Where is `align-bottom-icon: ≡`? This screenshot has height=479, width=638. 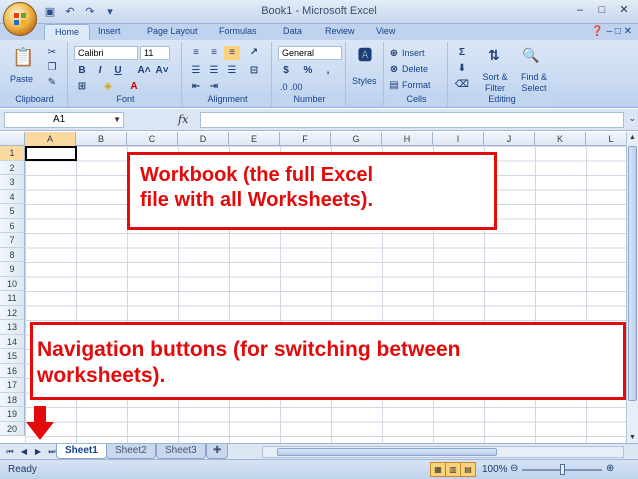 align-bottom-icon: ≡ is located at coordinates (232, 53).